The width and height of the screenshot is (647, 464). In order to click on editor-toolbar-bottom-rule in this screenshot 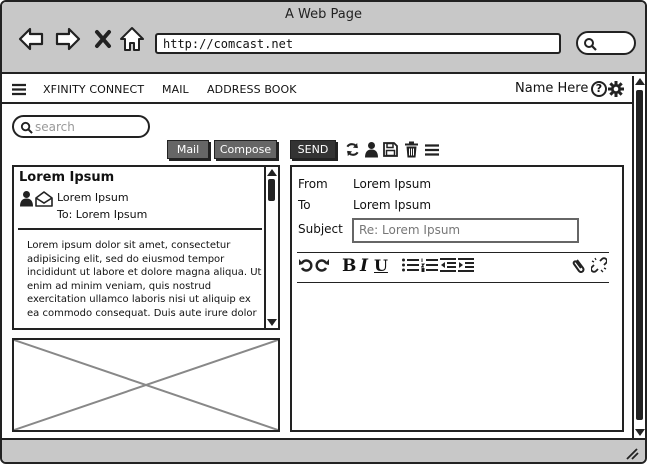, I will do `click(453, 282)`.